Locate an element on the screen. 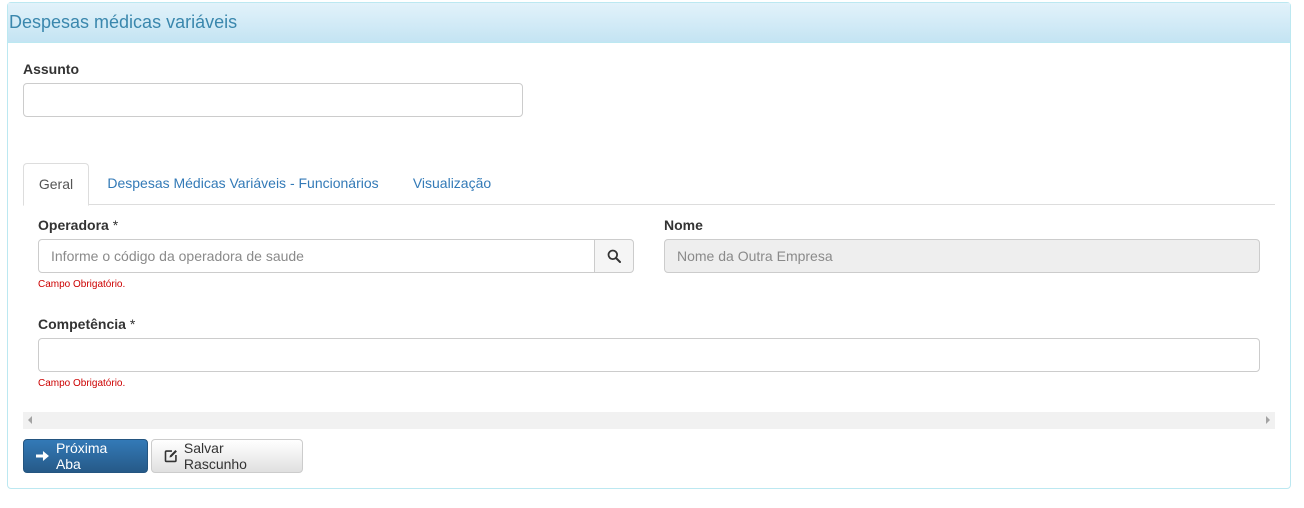 The width and height of the screenshot is (1304, 508). search-icon is located at coordinates (614, 256).